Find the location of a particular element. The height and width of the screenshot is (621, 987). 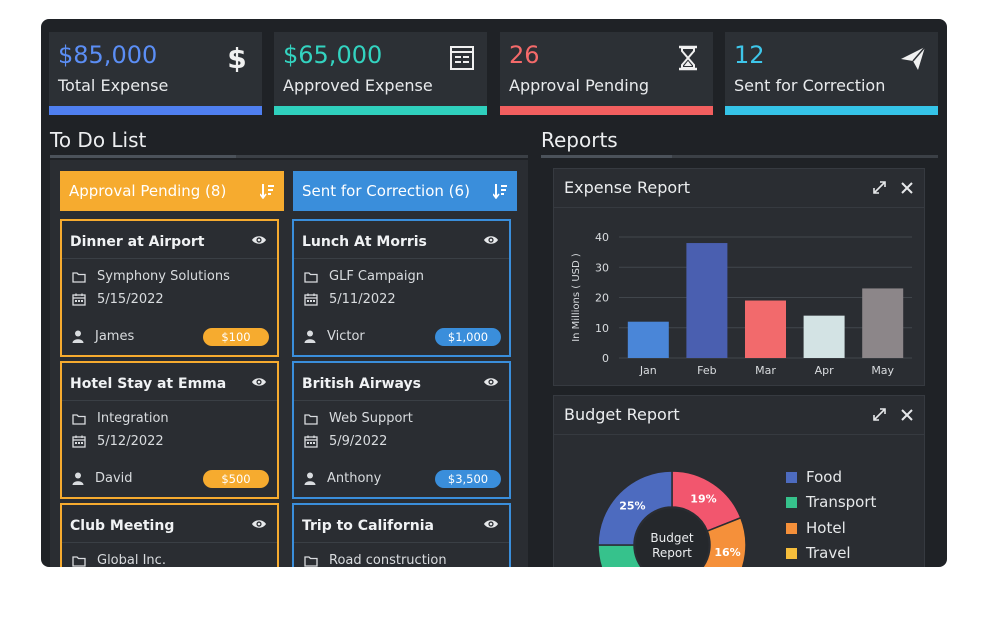

legend-label: Transport is located at coordinates (841, 502).